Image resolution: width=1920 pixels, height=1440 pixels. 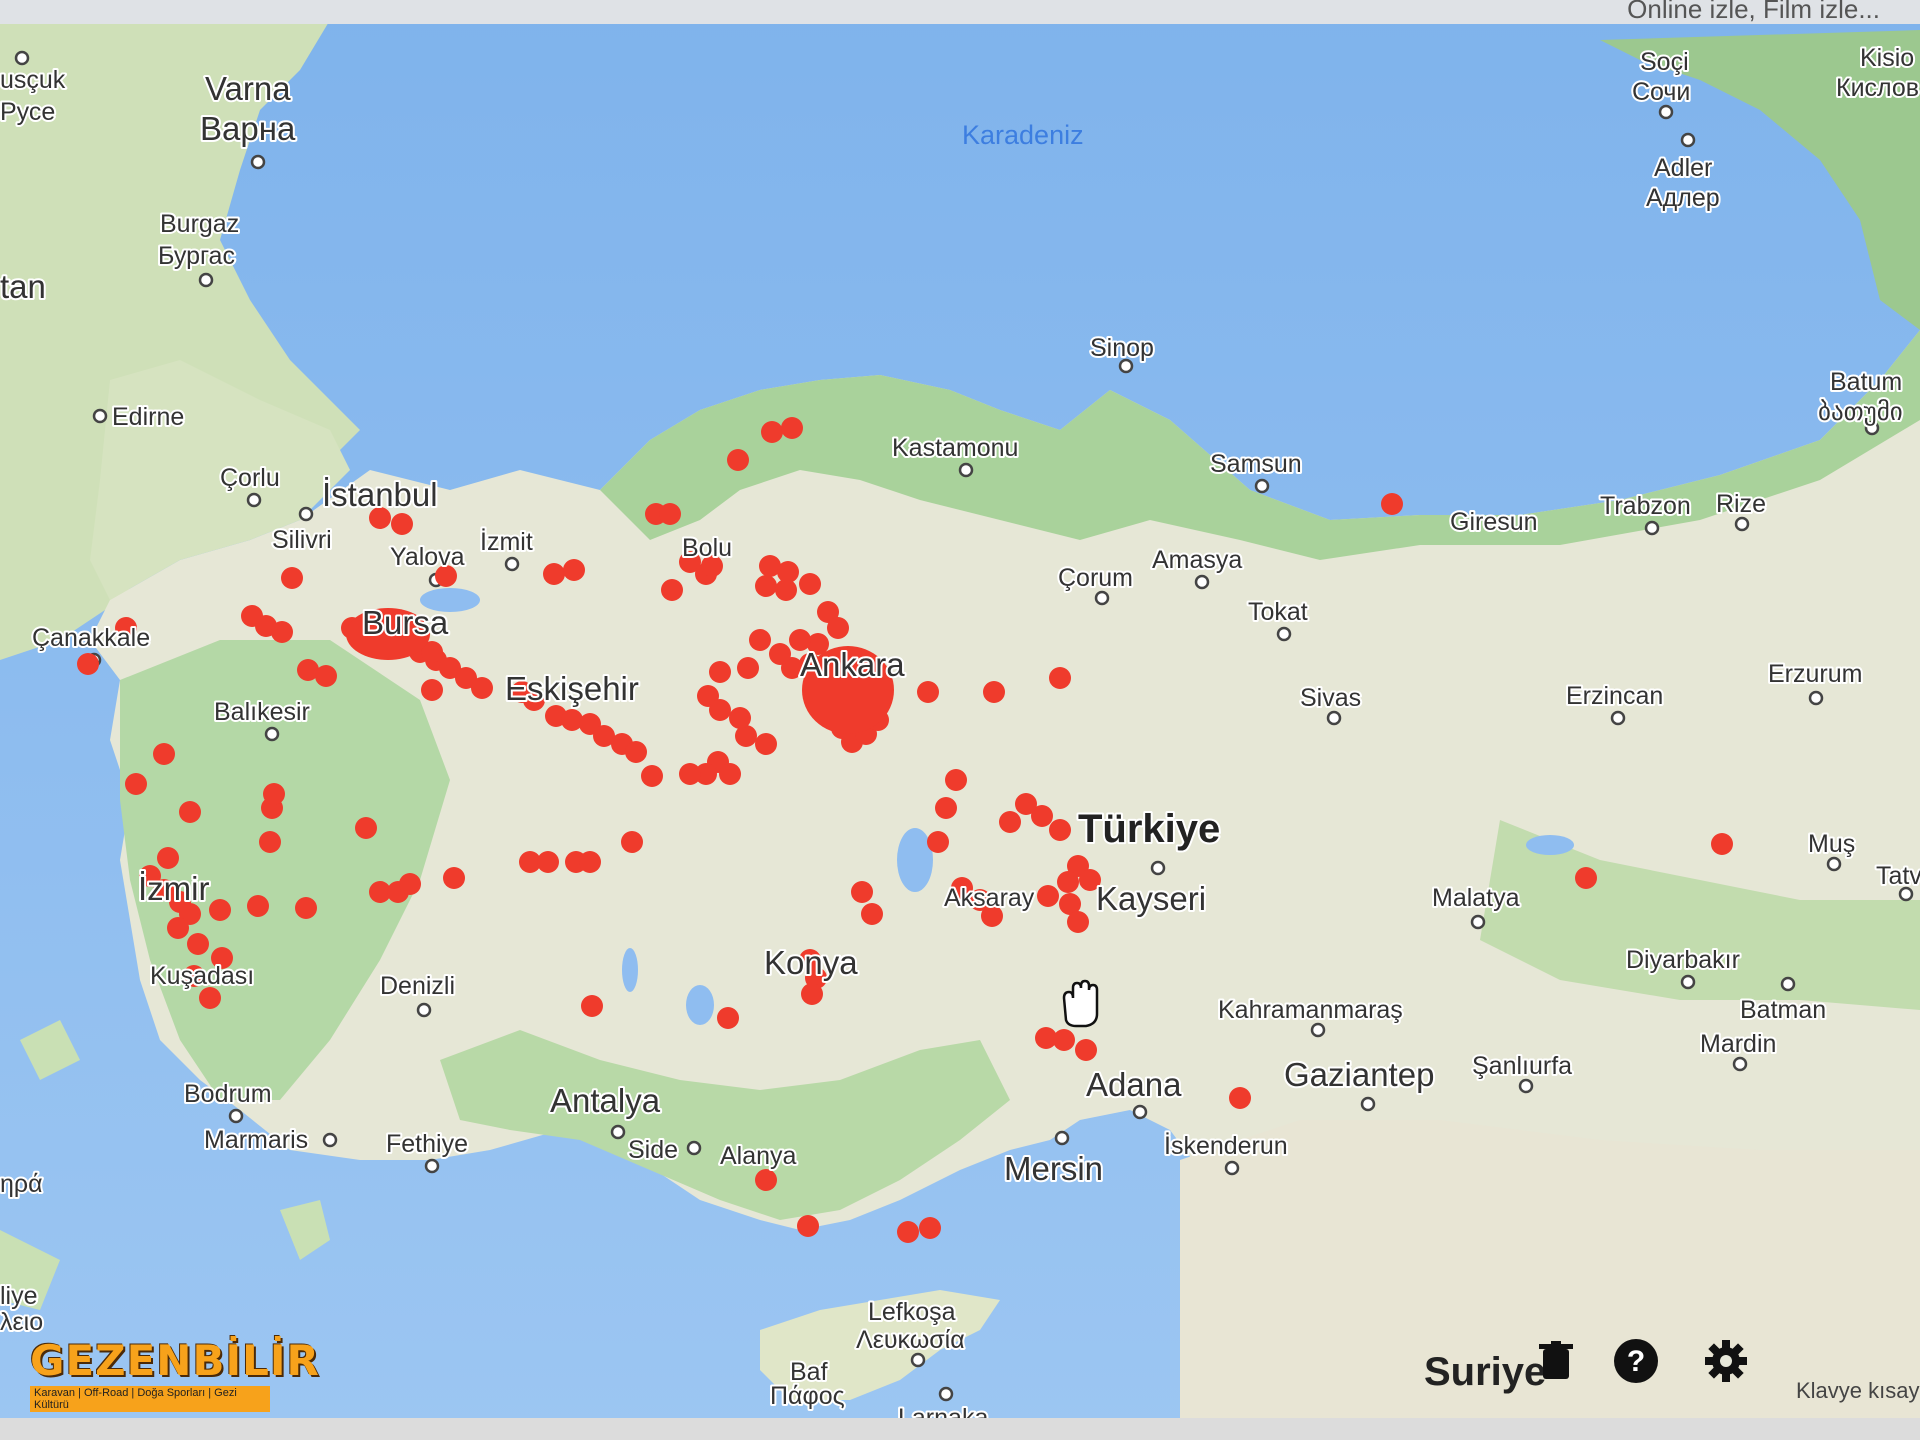 What do you see at coordinates (1556, 1361) in the screenshot?
I see `delete-button` at bounding box center [1556, 1361].